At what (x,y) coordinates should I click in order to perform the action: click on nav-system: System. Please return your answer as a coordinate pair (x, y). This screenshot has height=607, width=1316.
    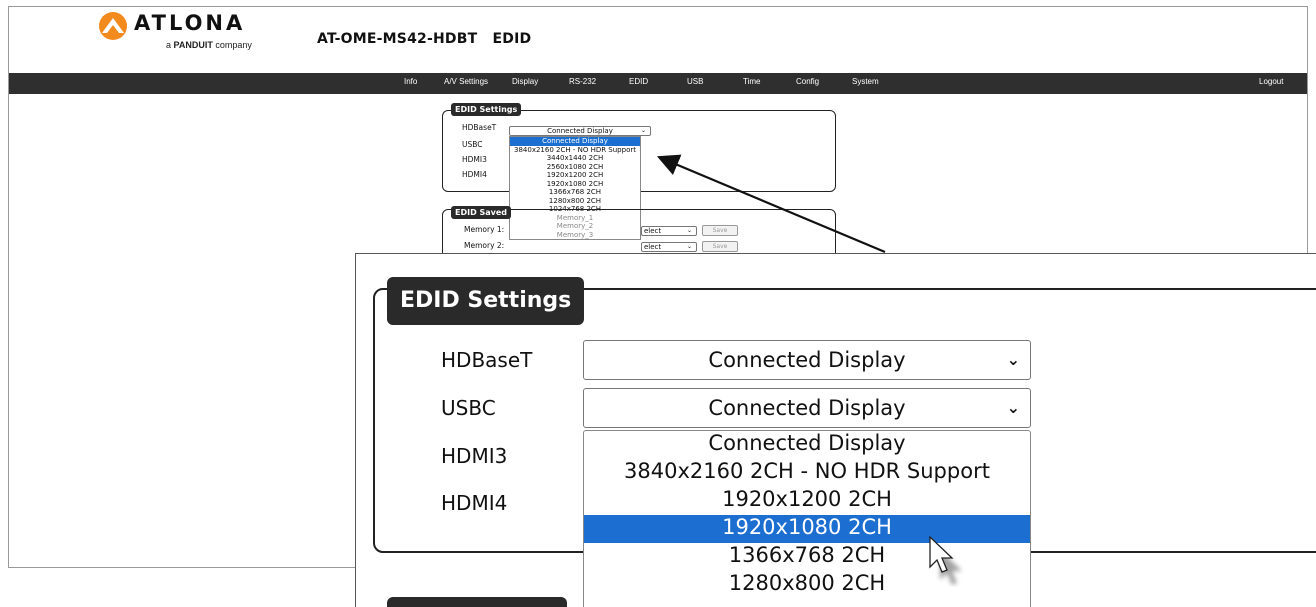
    Looking at the image, I should click on (865, 81).